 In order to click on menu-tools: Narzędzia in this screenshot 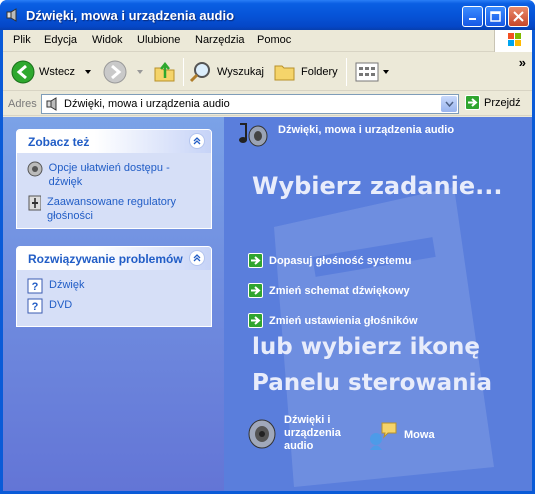, I will do `click(220, 40)`.